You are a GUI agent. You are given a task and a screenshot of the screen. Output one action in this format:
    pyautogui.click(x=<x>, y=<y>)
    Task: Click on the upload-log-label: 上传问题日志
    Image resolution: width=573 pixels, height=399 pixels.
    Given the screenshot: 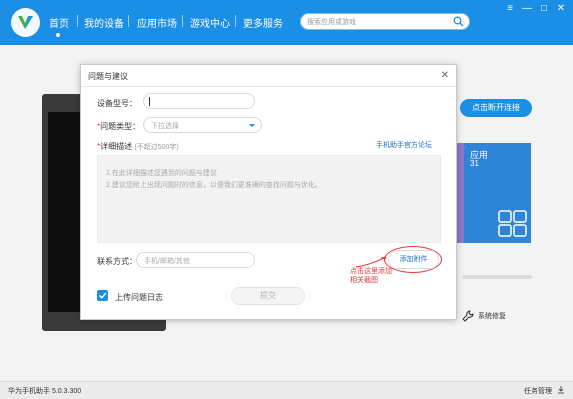 What is the action you would take?
    pyautogui.click(x=139, y=297)
    